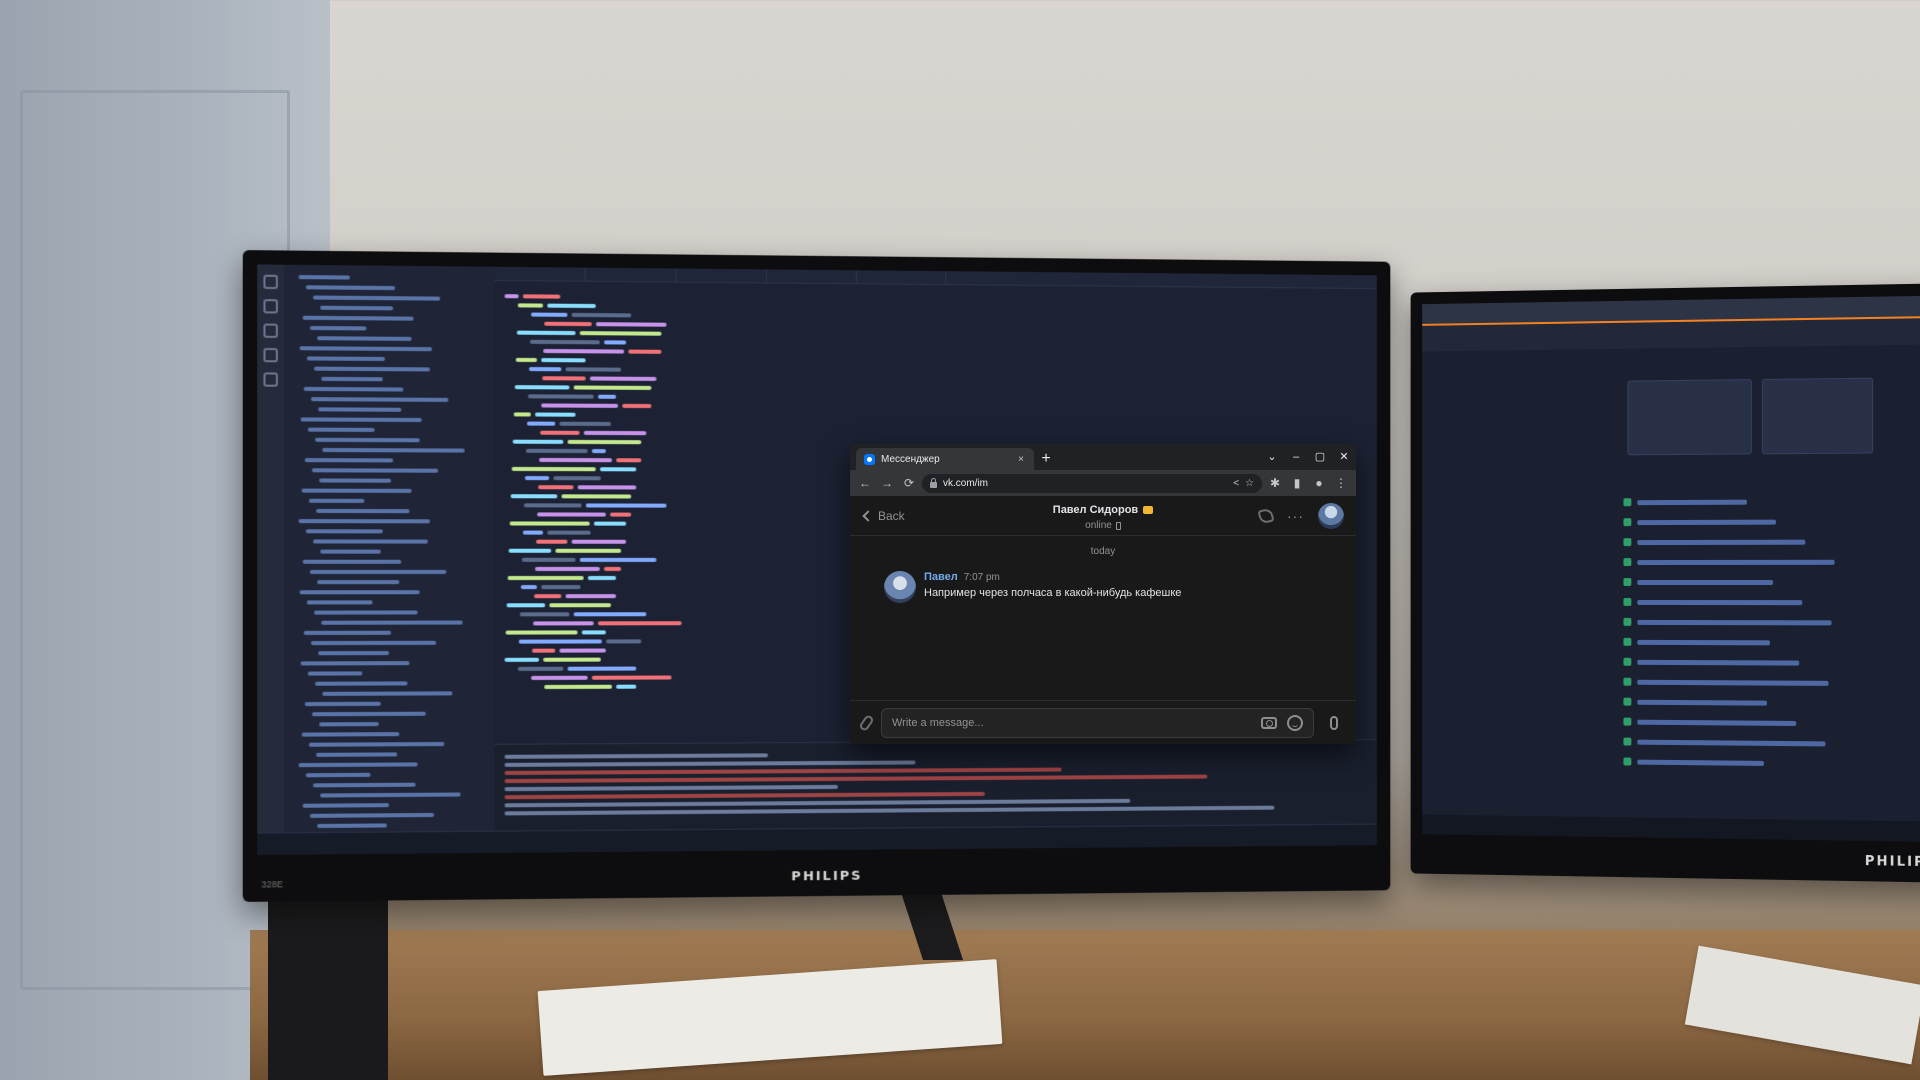  What do you see at coordinates (1272, 457) in the screenshot?
I see `tab-search-chevron-icon: ⌄` at bounding box center [1272, 457].